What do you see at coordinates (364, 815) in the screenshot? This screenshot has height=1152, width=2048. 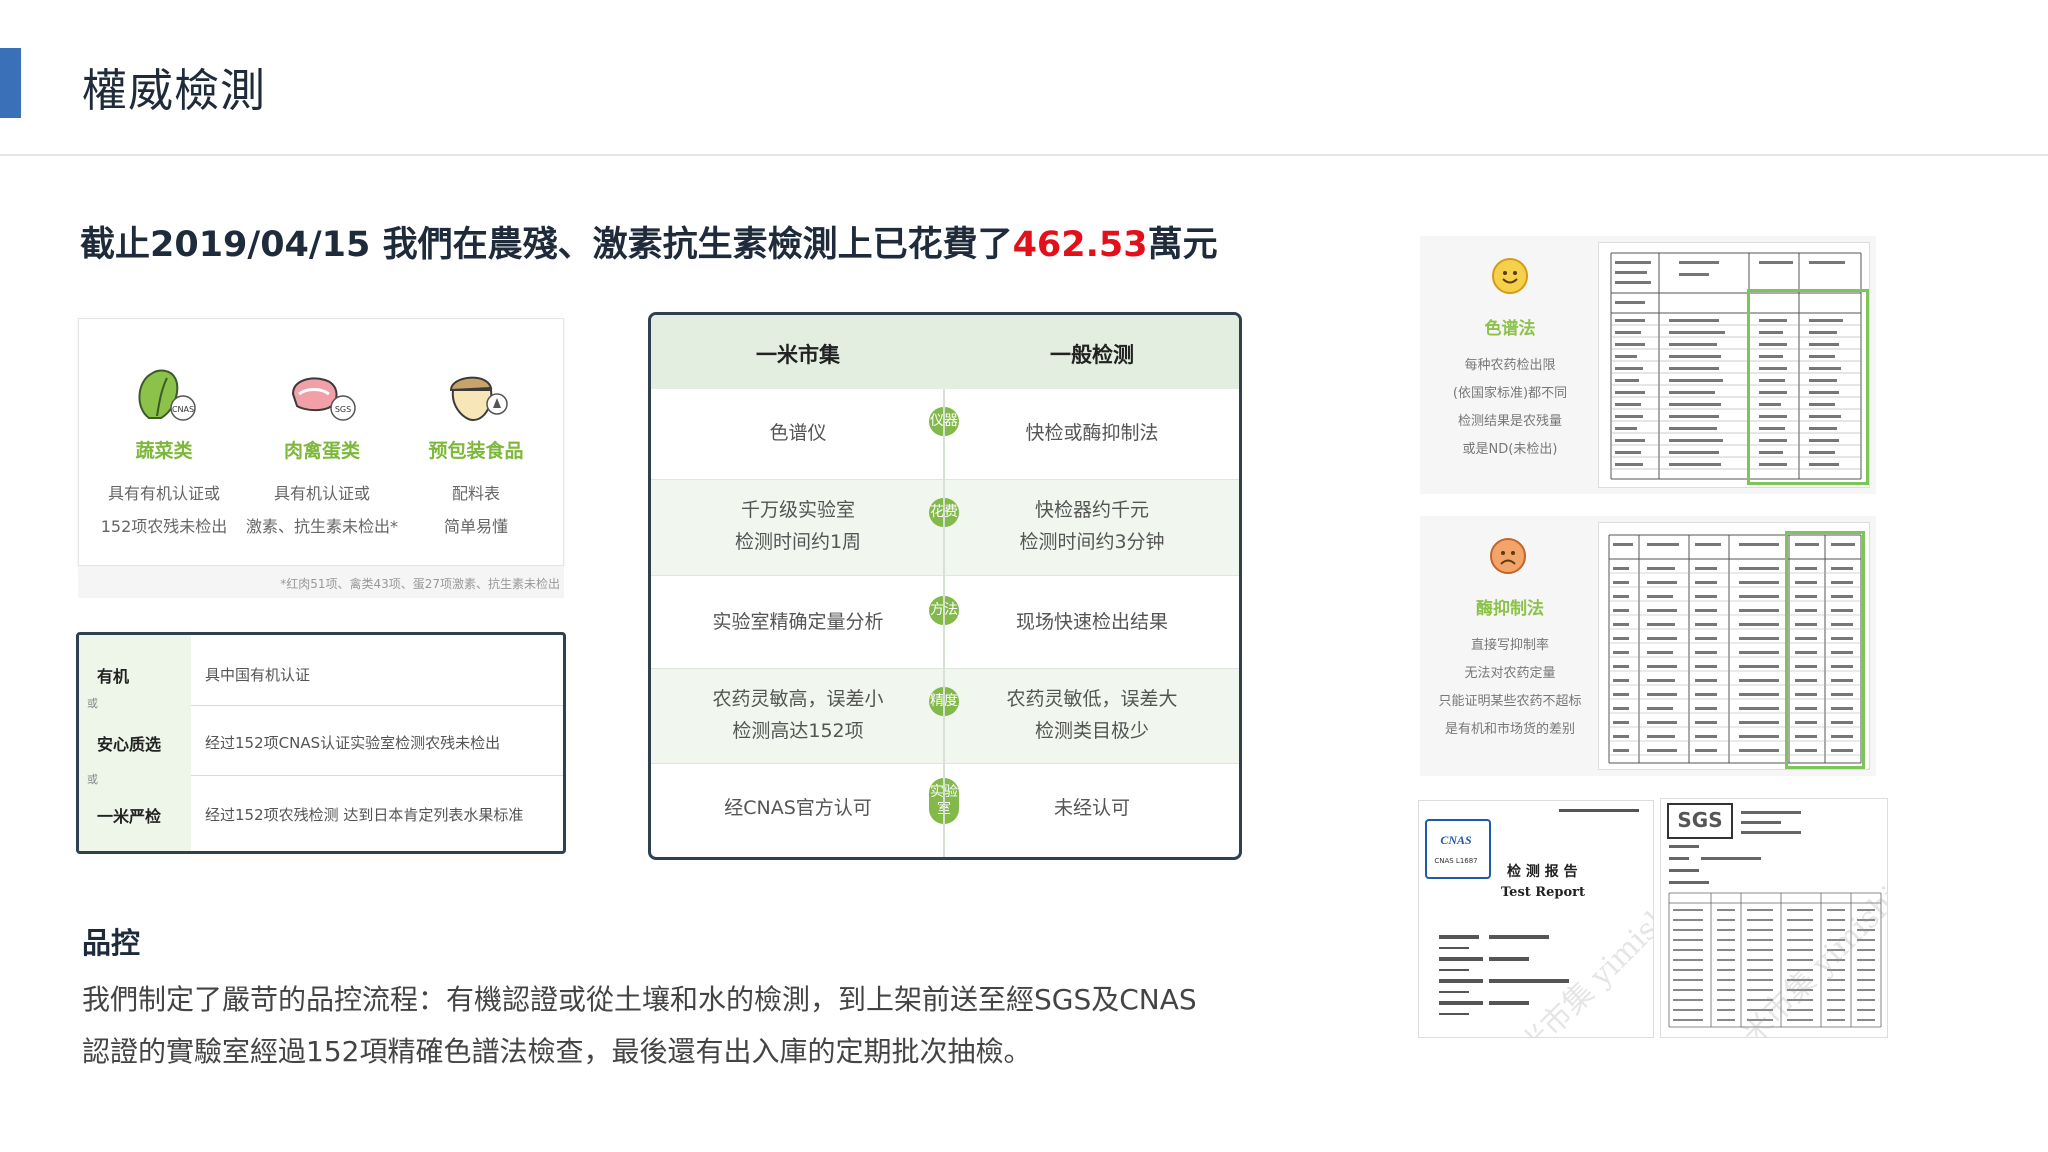 I see `grade-desc: 经过152项农残检测 达到日本肯定列表水果标准` at bounding box center [364, 815].